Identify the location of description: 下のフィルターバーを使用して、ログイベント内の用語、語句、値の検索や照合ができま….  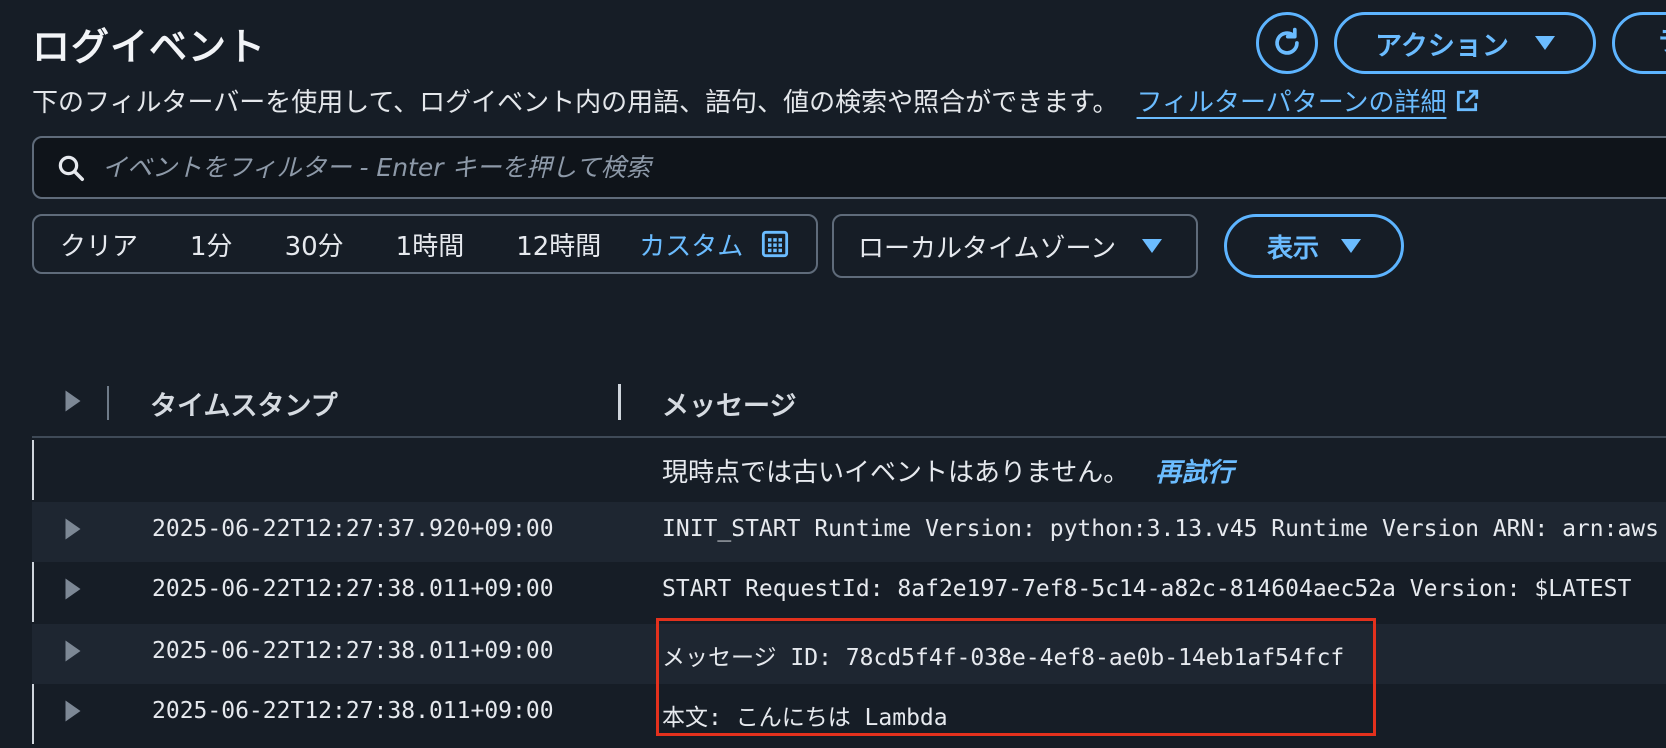
(756, 100).